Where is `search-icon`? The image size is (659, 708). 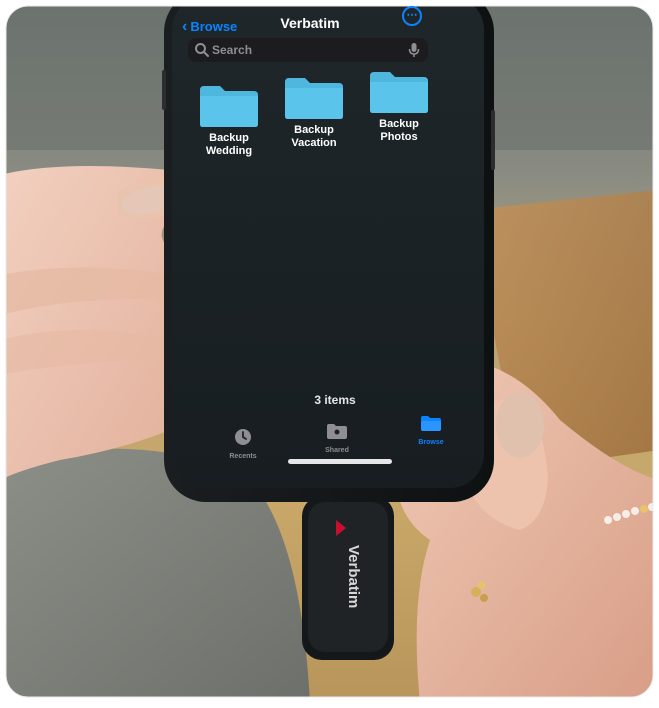
search-icon is located at coordinates (202, 50).